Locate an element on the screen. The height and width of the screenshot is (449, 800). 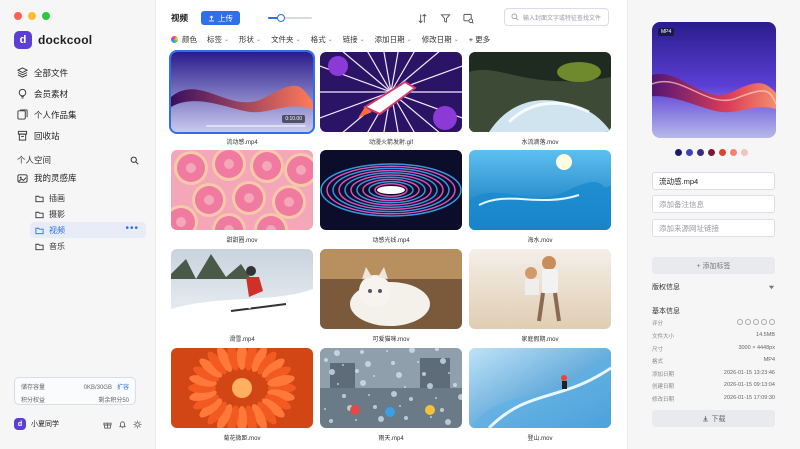
filter-1: 标签 ⌄ is located at coordinates (218, 39).